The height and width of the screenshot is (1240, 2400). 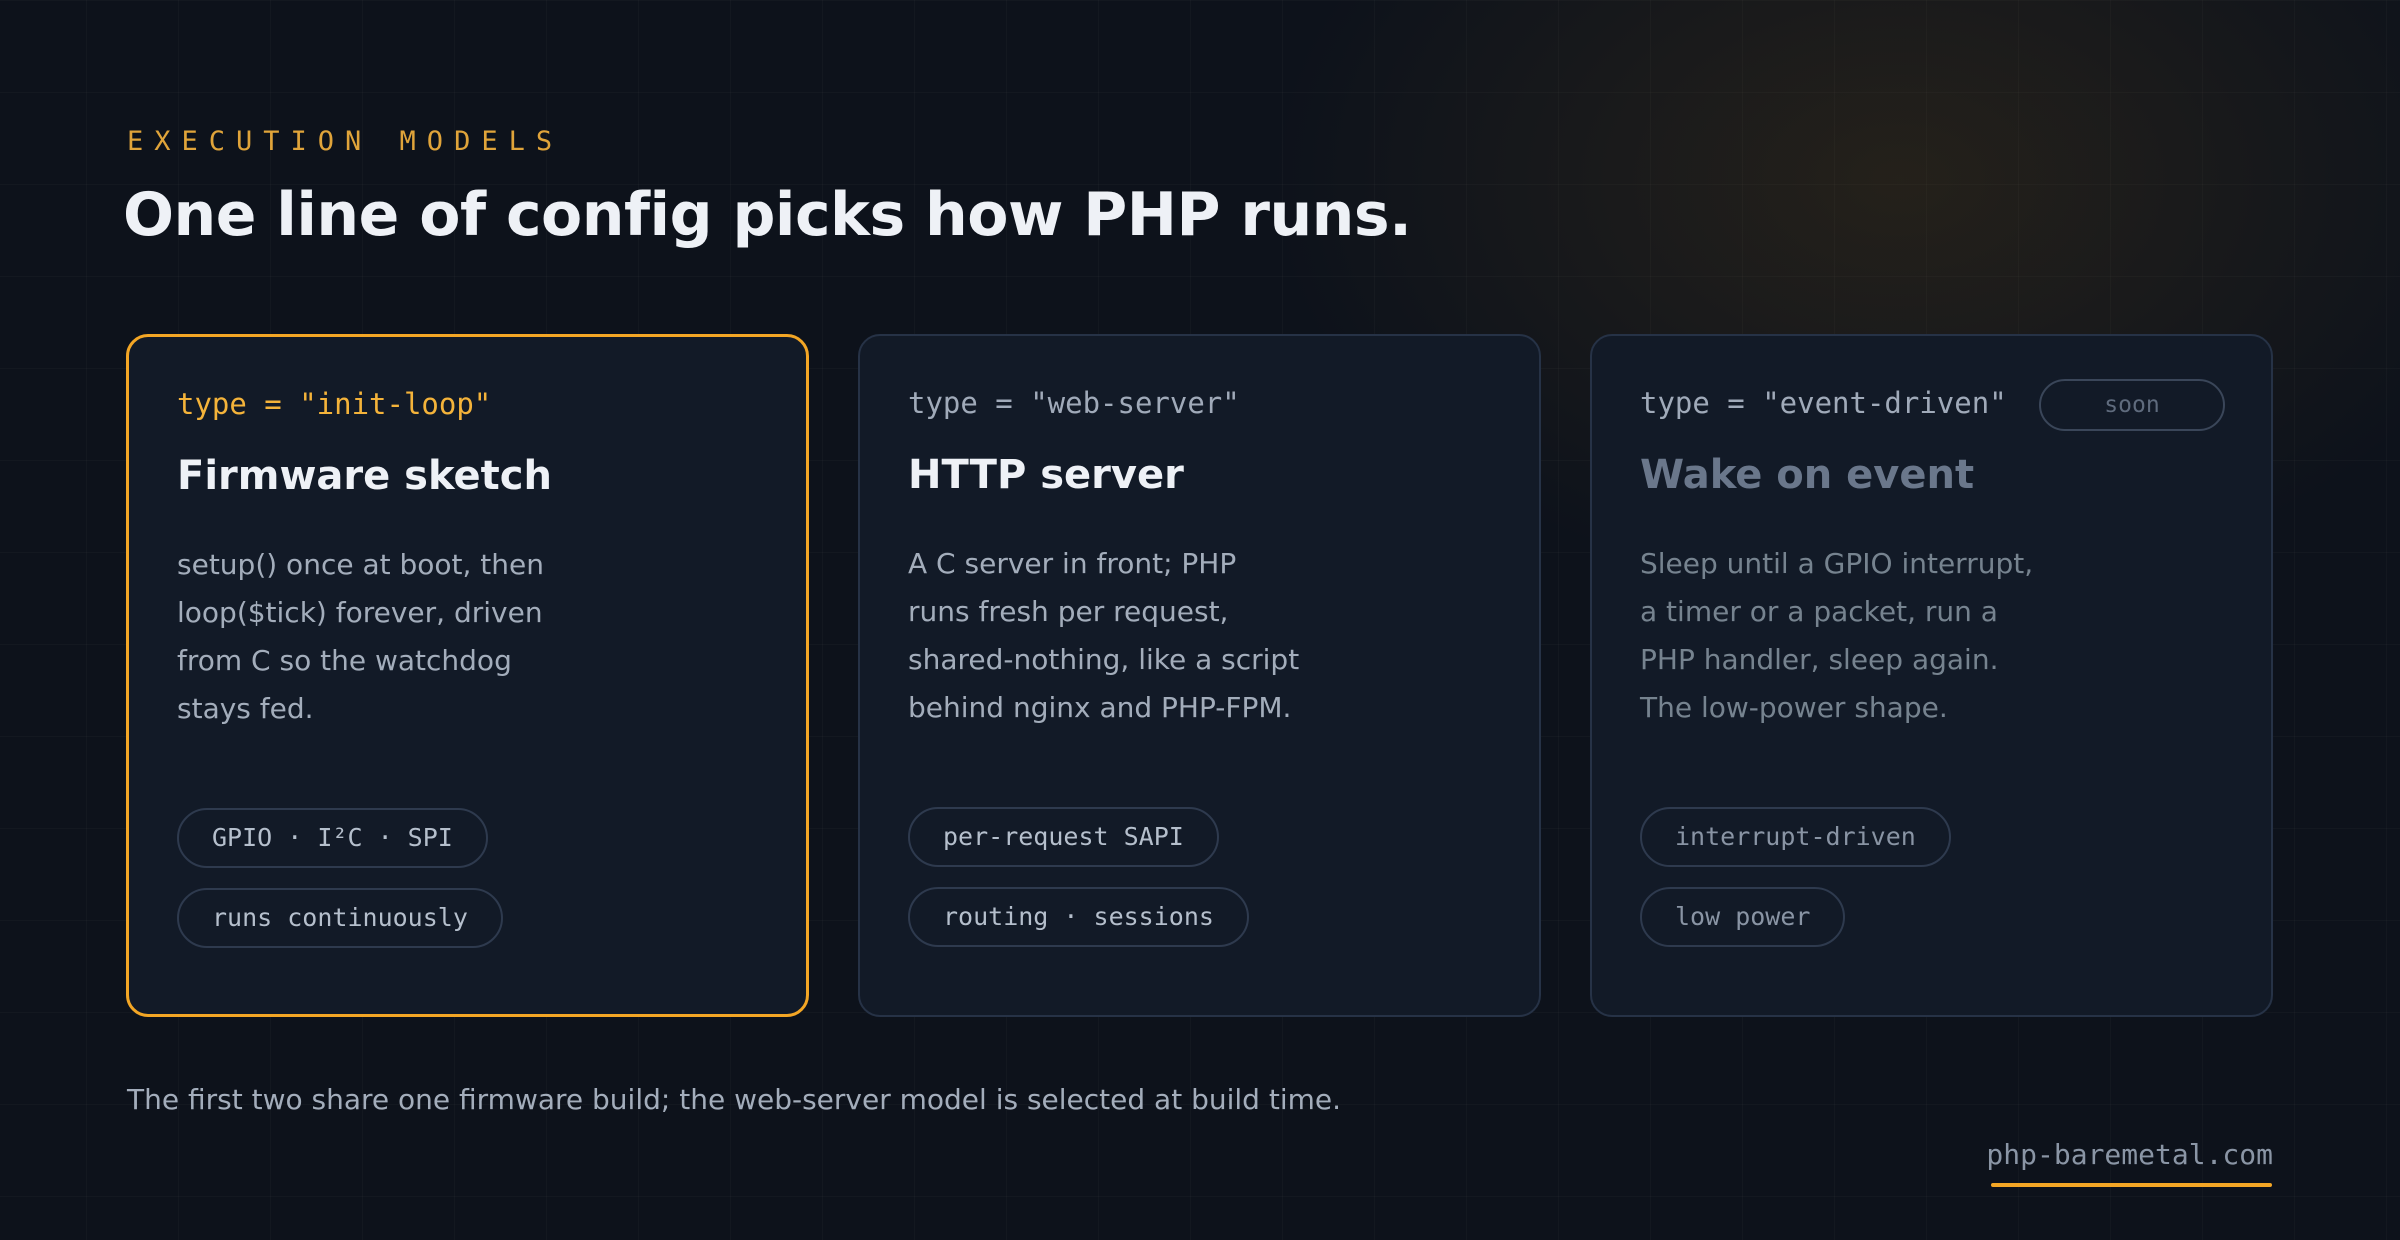 What do you see at coordinates (1063, 837) in the screenshot?
I see `tag-pill: per-request SAPI` at bounding box center [1063, 837].